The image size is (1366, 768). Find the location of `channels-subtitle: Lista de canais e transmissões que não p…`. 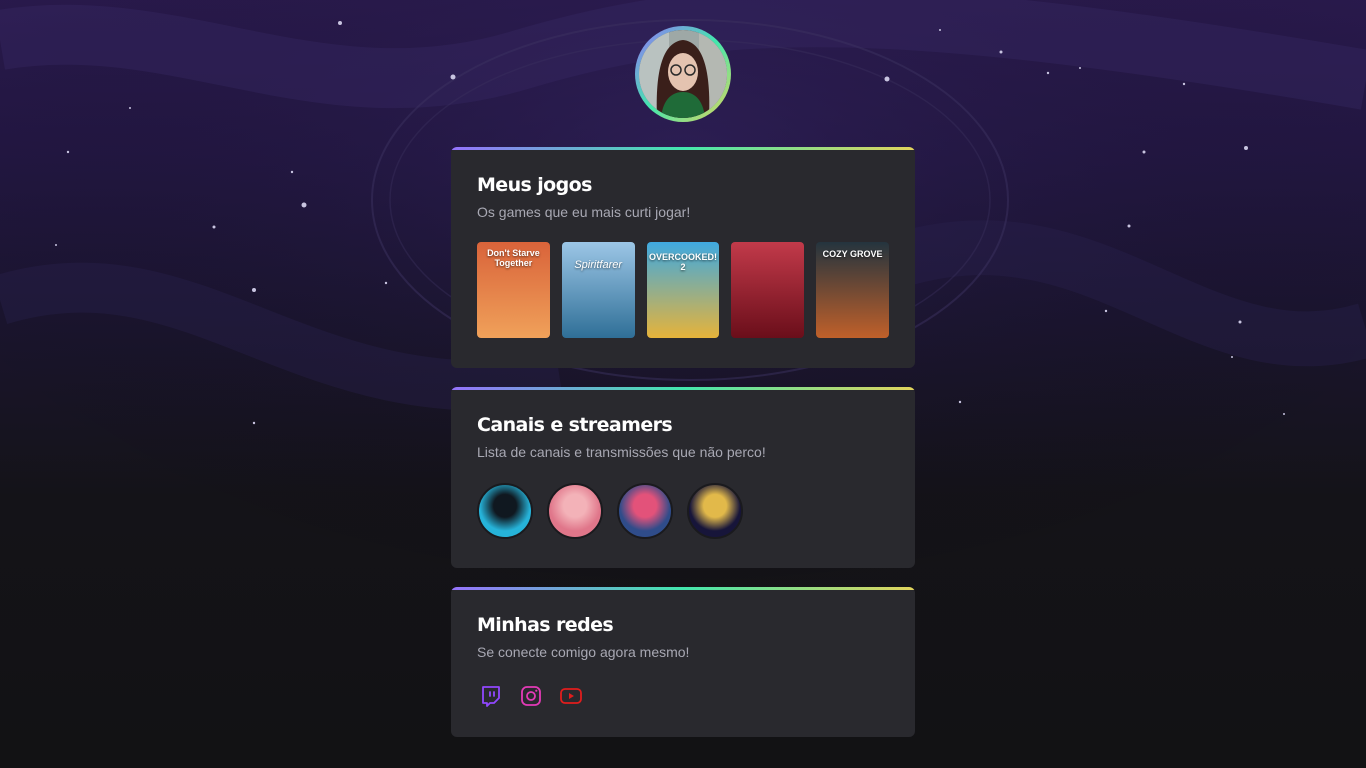

channels-subtitle: Lista de canais e transmissões que não p… is located at coordinates (621, 452).